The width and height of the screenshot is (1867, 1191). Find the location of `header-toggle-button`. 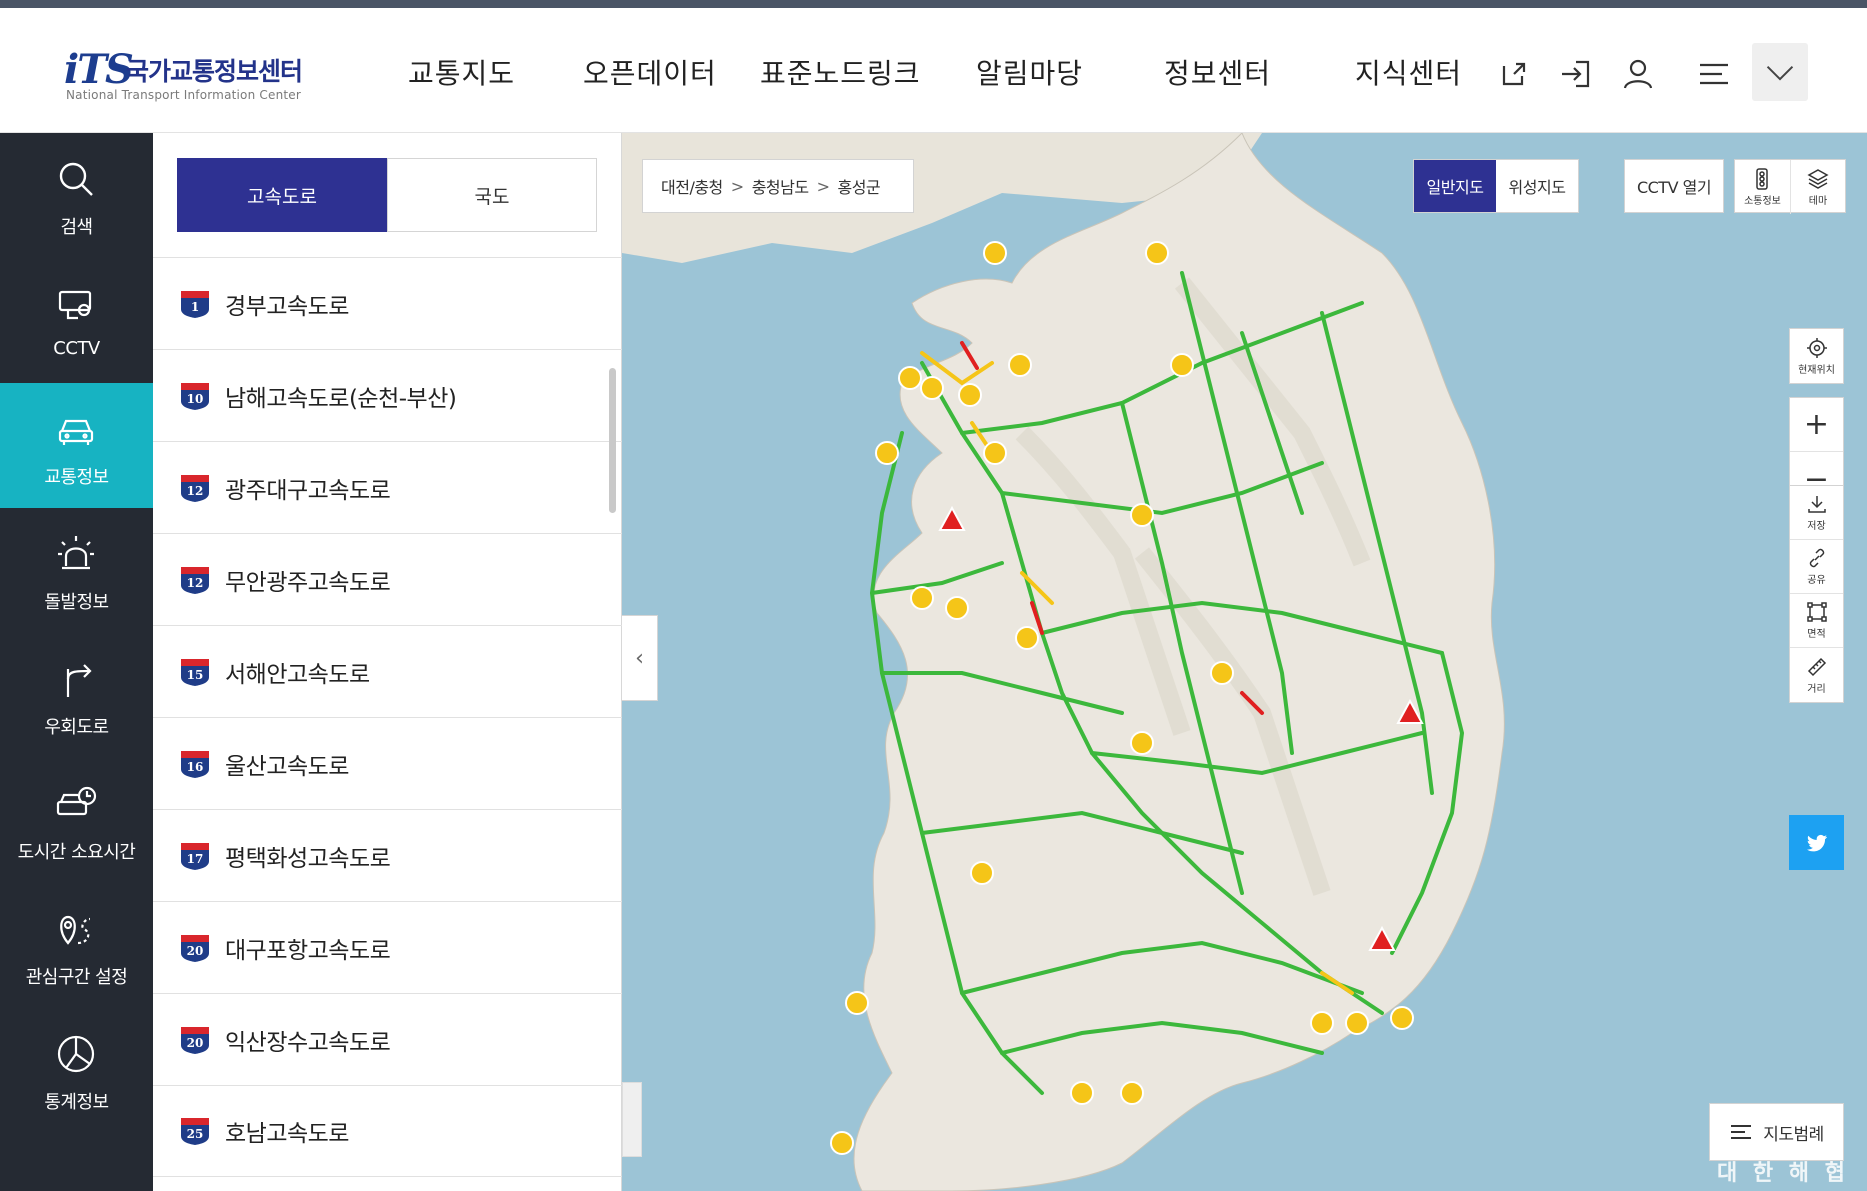

header-toggle-button is located at coordinates (1780, 72).